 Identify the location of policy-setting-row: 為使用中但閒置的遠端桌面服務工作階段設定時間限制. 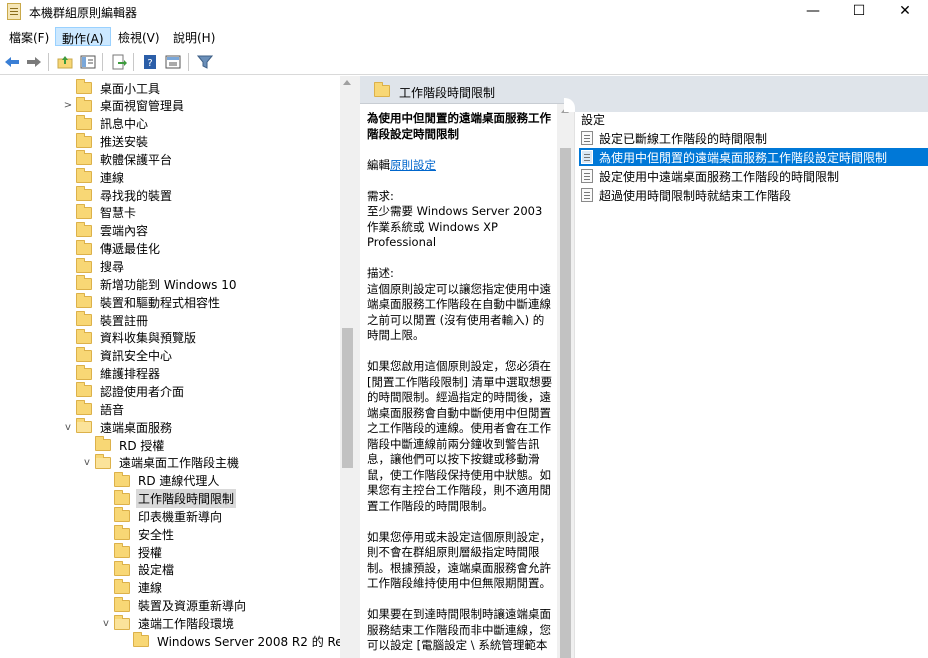
(753, 157).